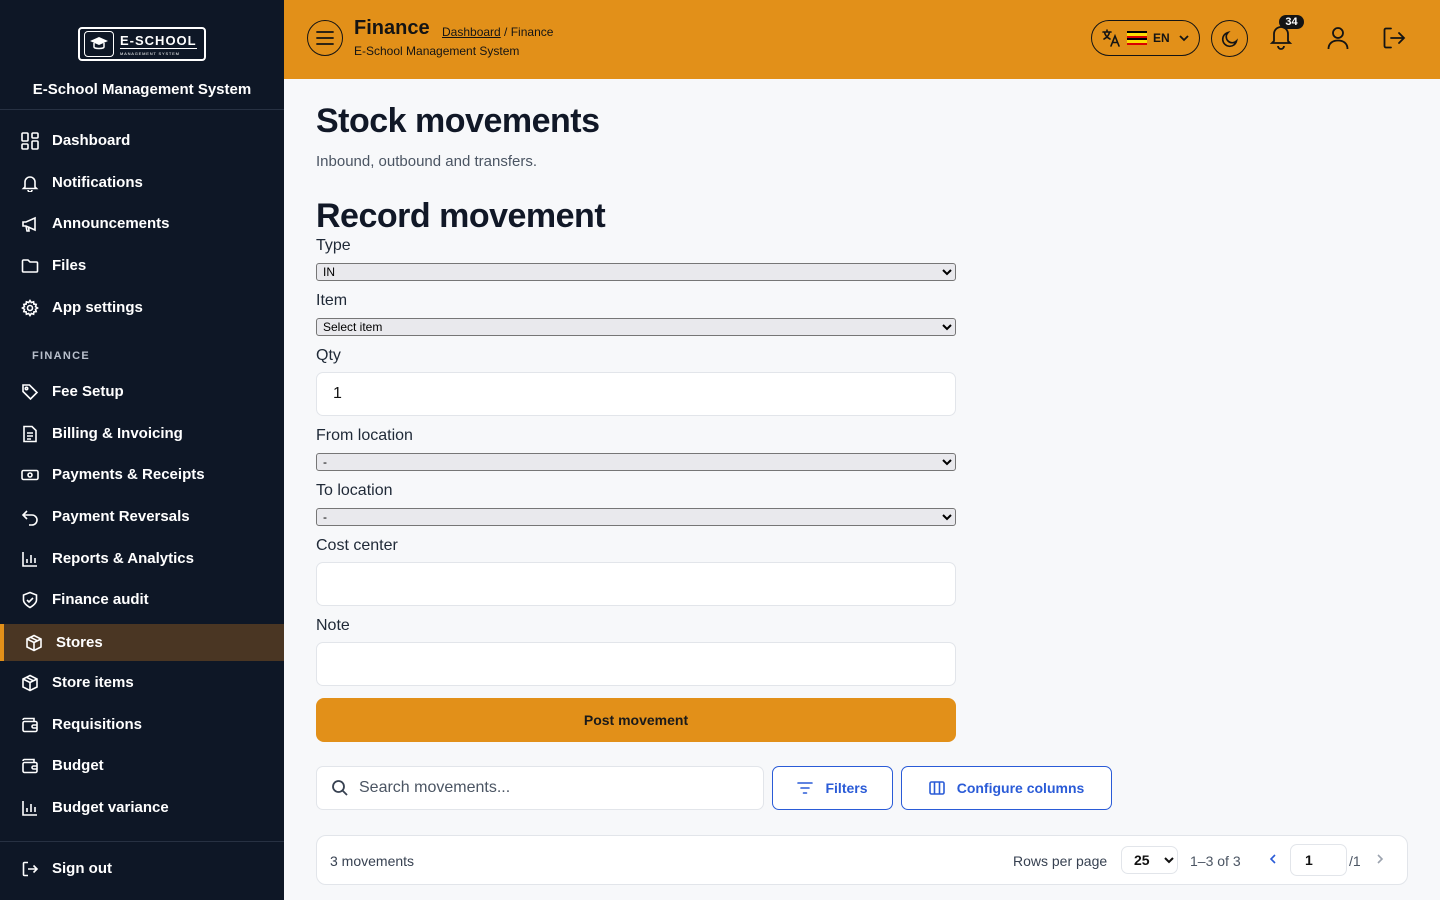  What do you see at coordinates (1355, 861) in the screenshot?
I see `page-total: /1` at bounding box center [1355, 861].